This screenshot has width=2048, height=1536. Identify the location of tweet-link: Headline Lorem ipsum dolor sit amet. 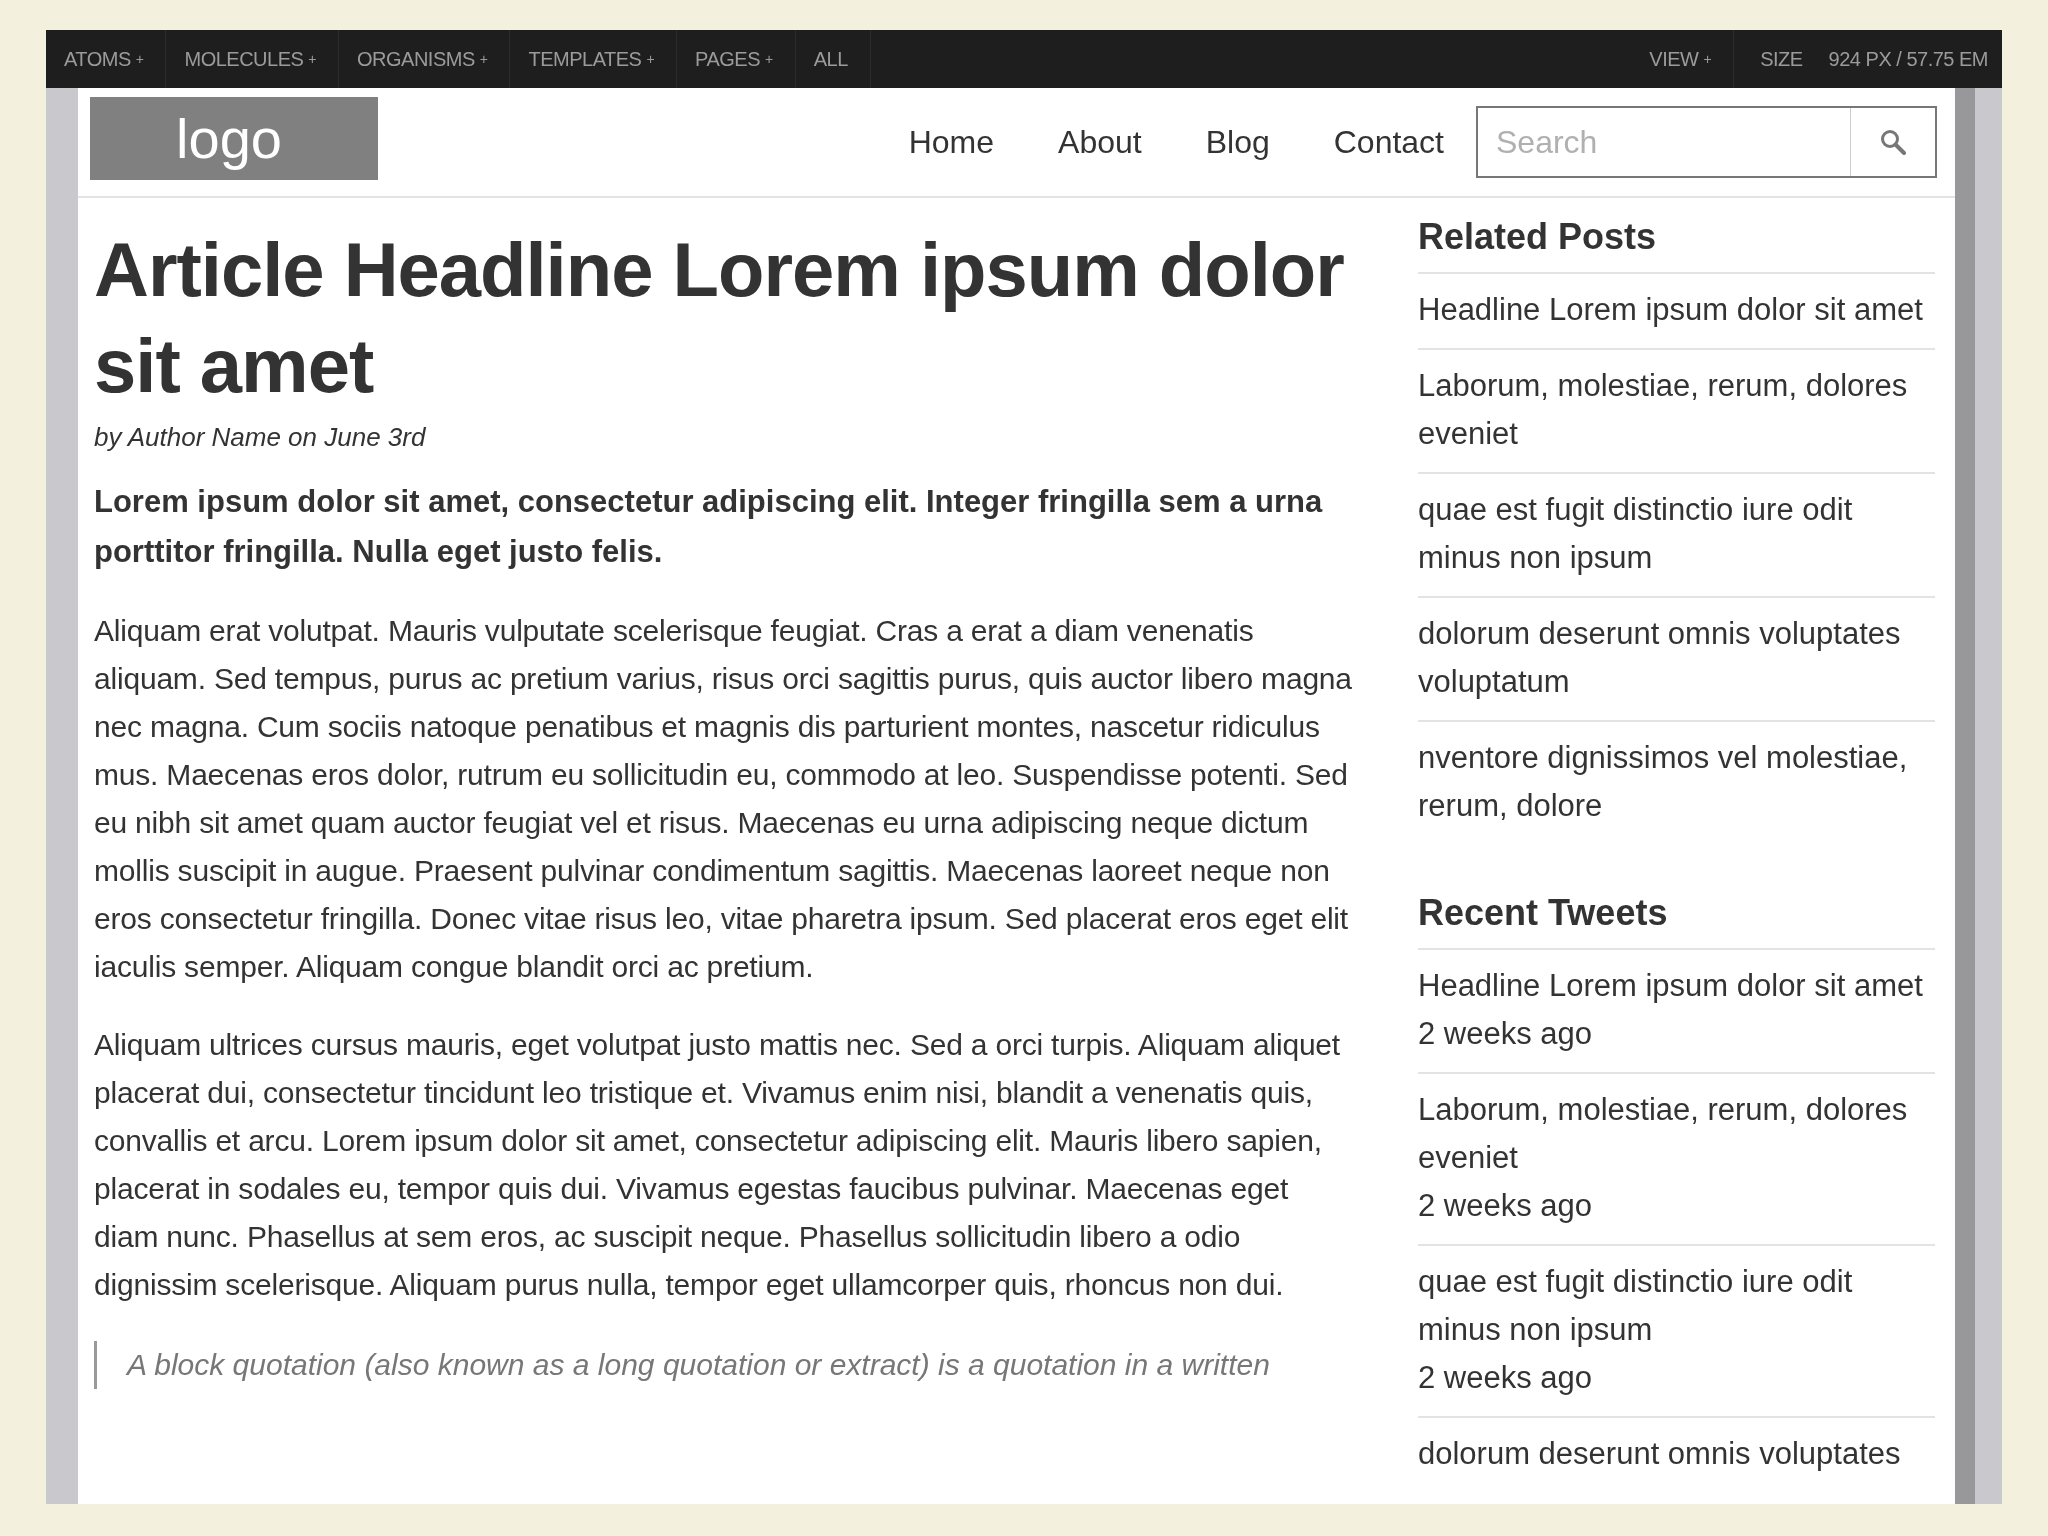
(1676, 986).